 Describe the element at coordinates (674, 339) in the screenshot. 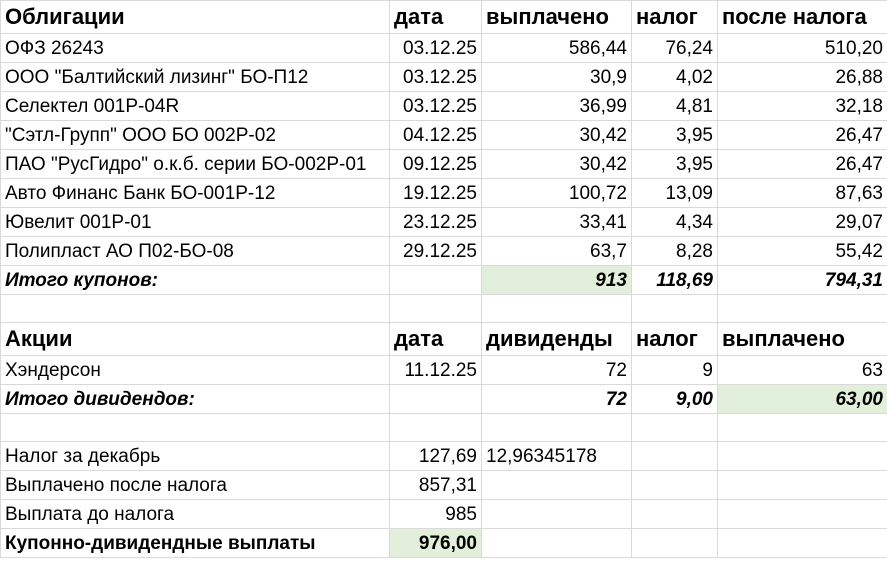

I see `stocks-header-tax: налог` at that location.